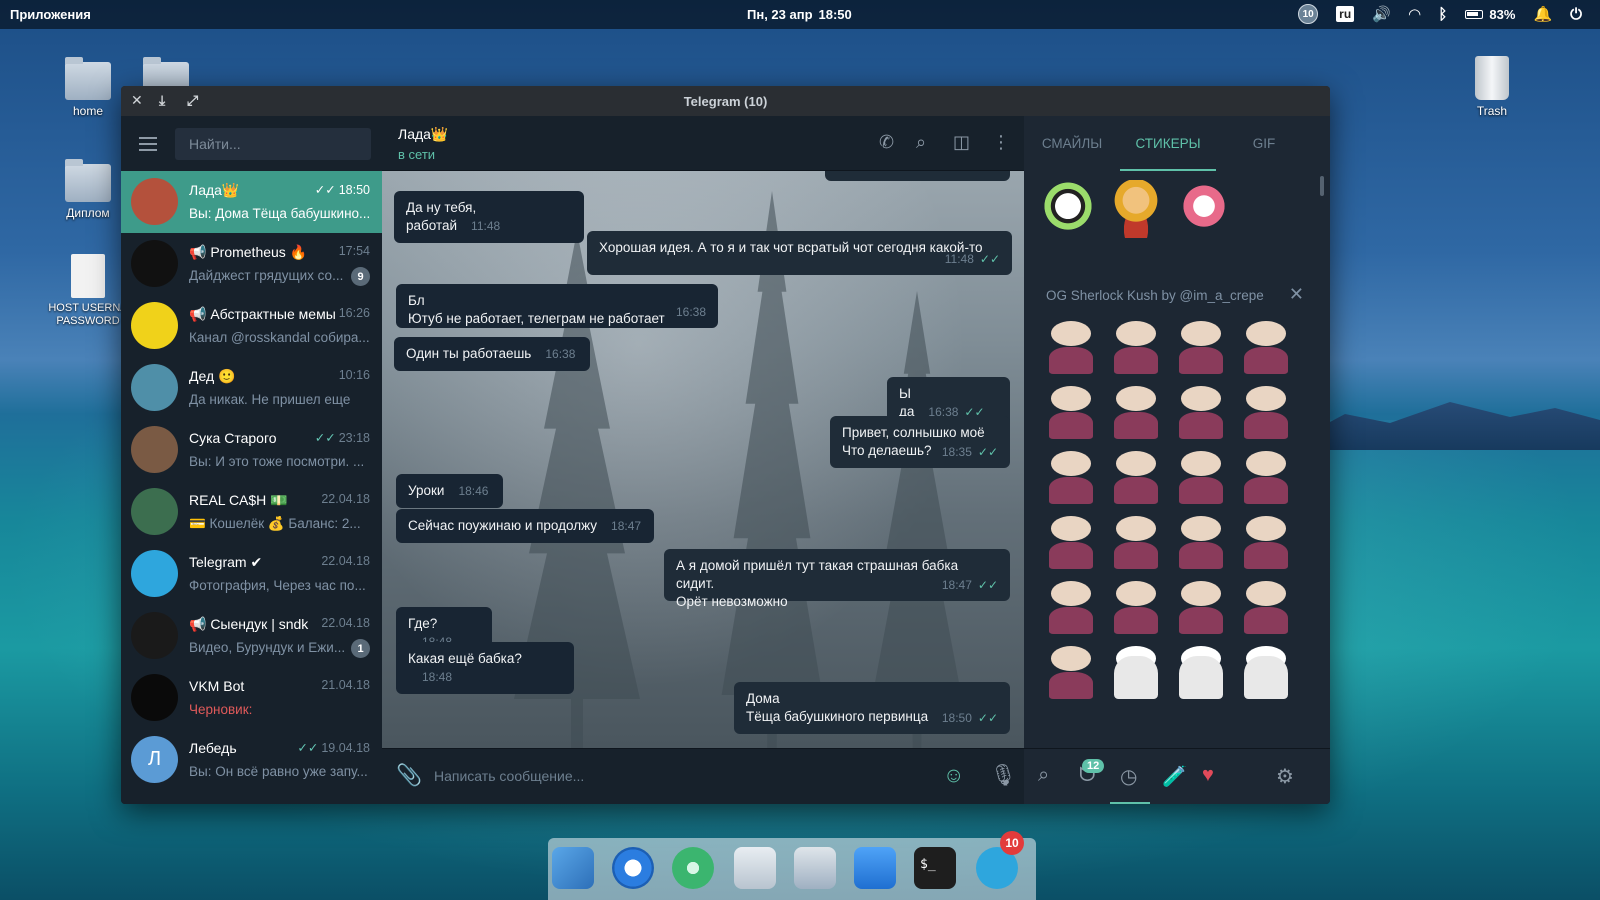 This screenshot has width=1600, height=900. Describe the element at coordinates (1490, 14) in the screenshot. I see `battery-indicator: 83%` at that location.